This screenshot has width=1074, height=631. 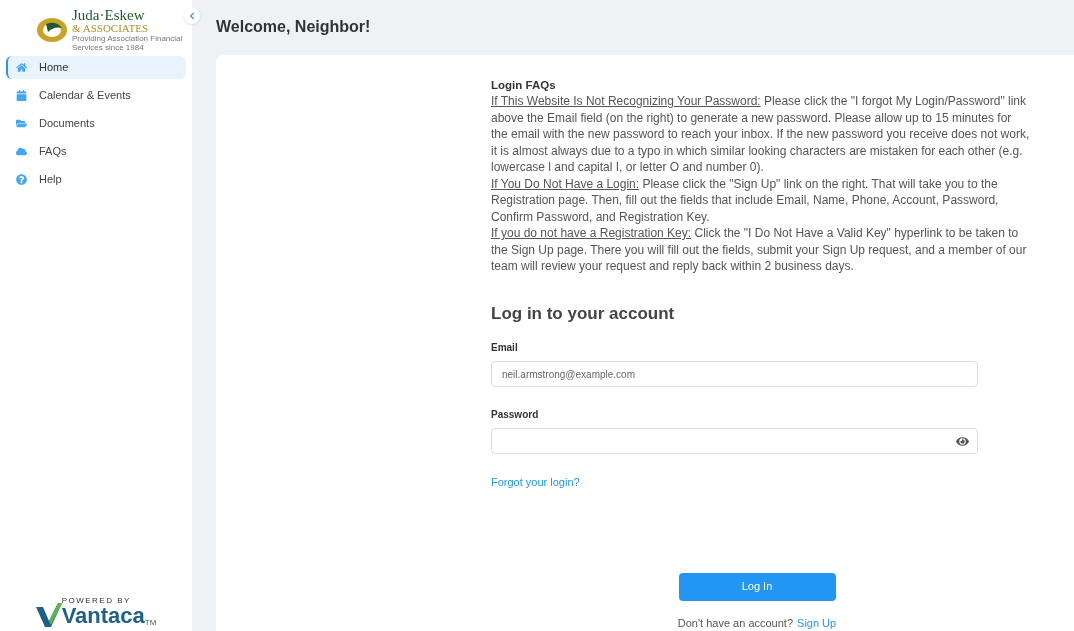 I want to click on collapse-button, so click(x=192, y=16).